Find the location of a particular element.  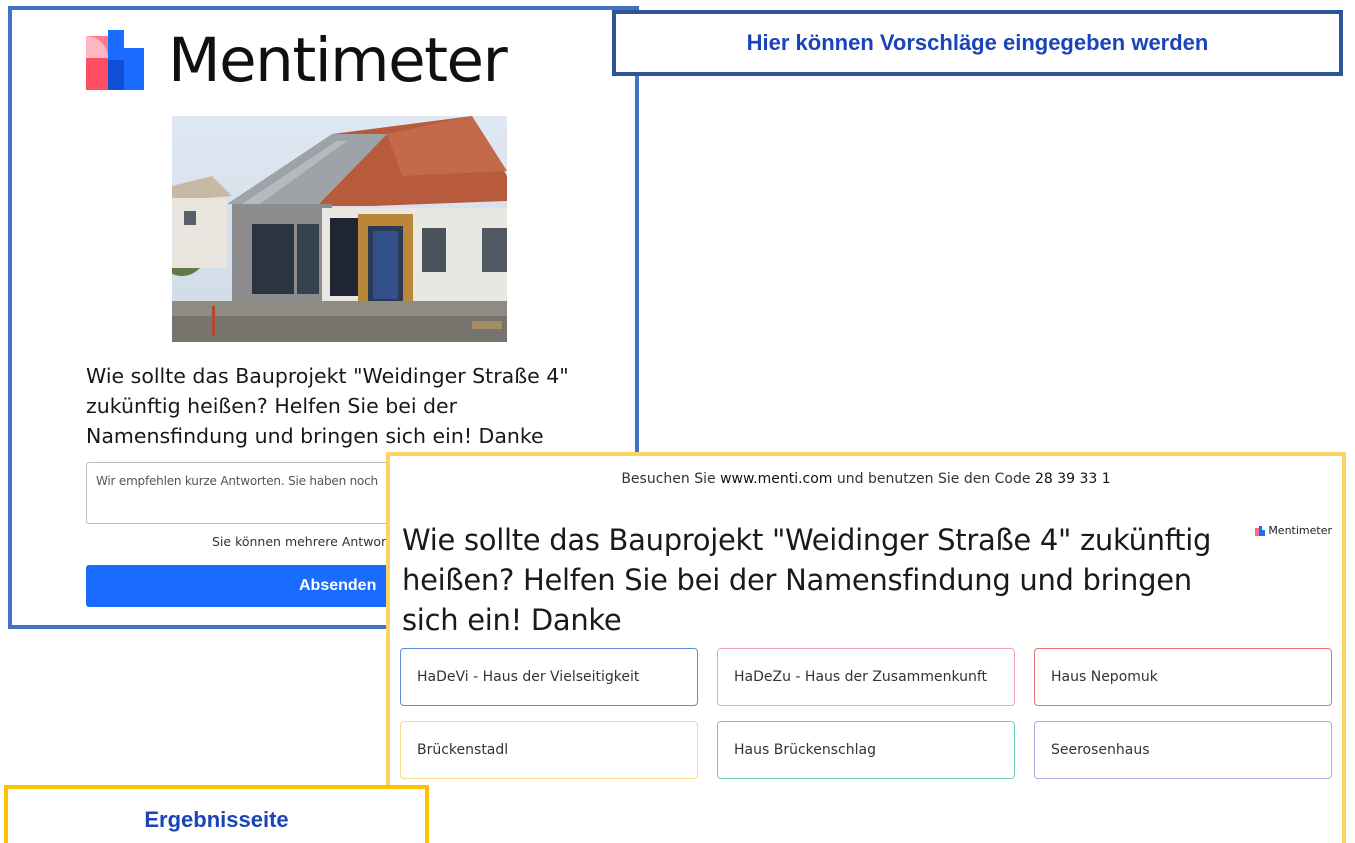

answer-card: Haus Nepomuk is located at coordinates (1183, 677).